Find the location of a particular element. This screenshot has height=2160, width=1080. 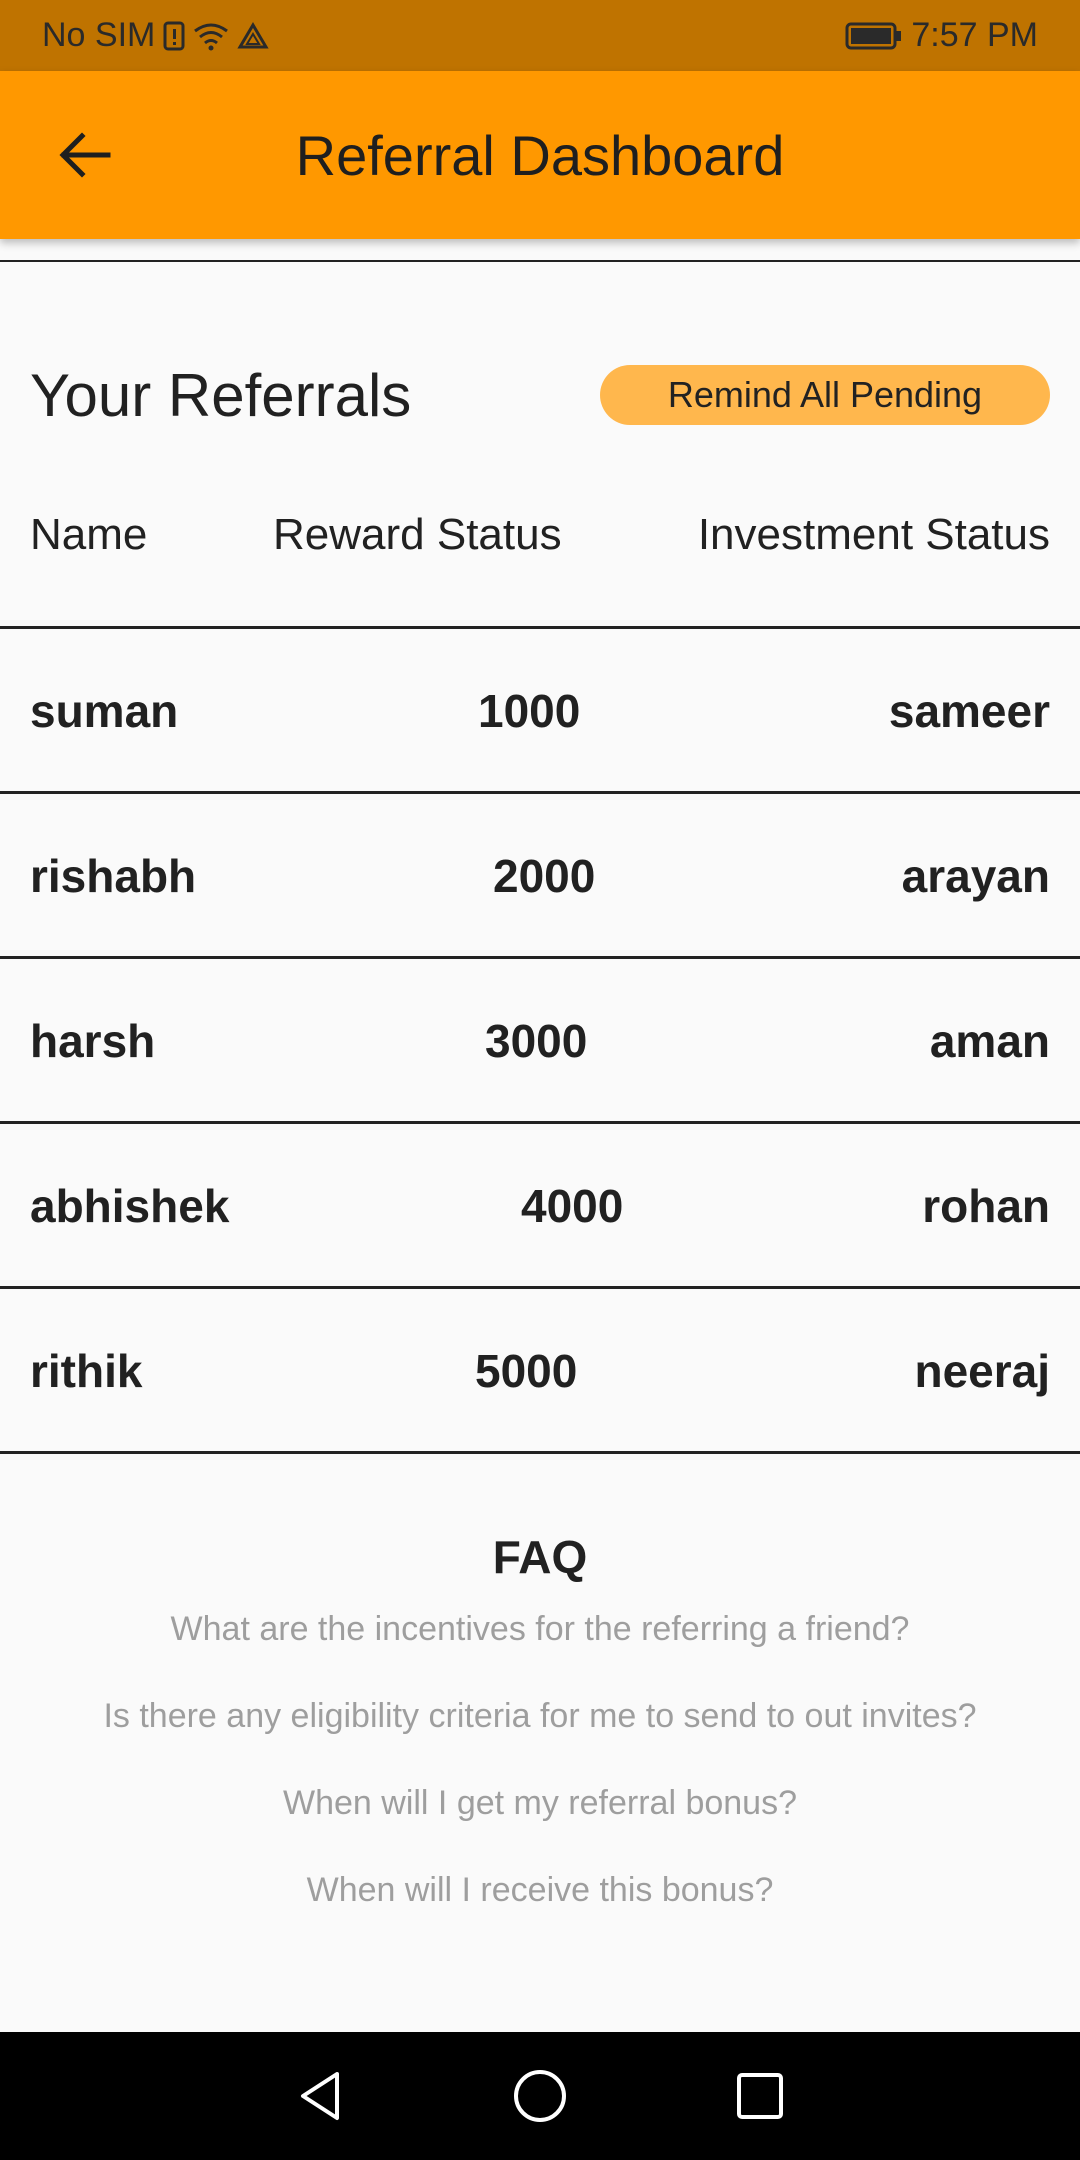

page-title: Referral Dashboard is located at coordinates (540, 155).